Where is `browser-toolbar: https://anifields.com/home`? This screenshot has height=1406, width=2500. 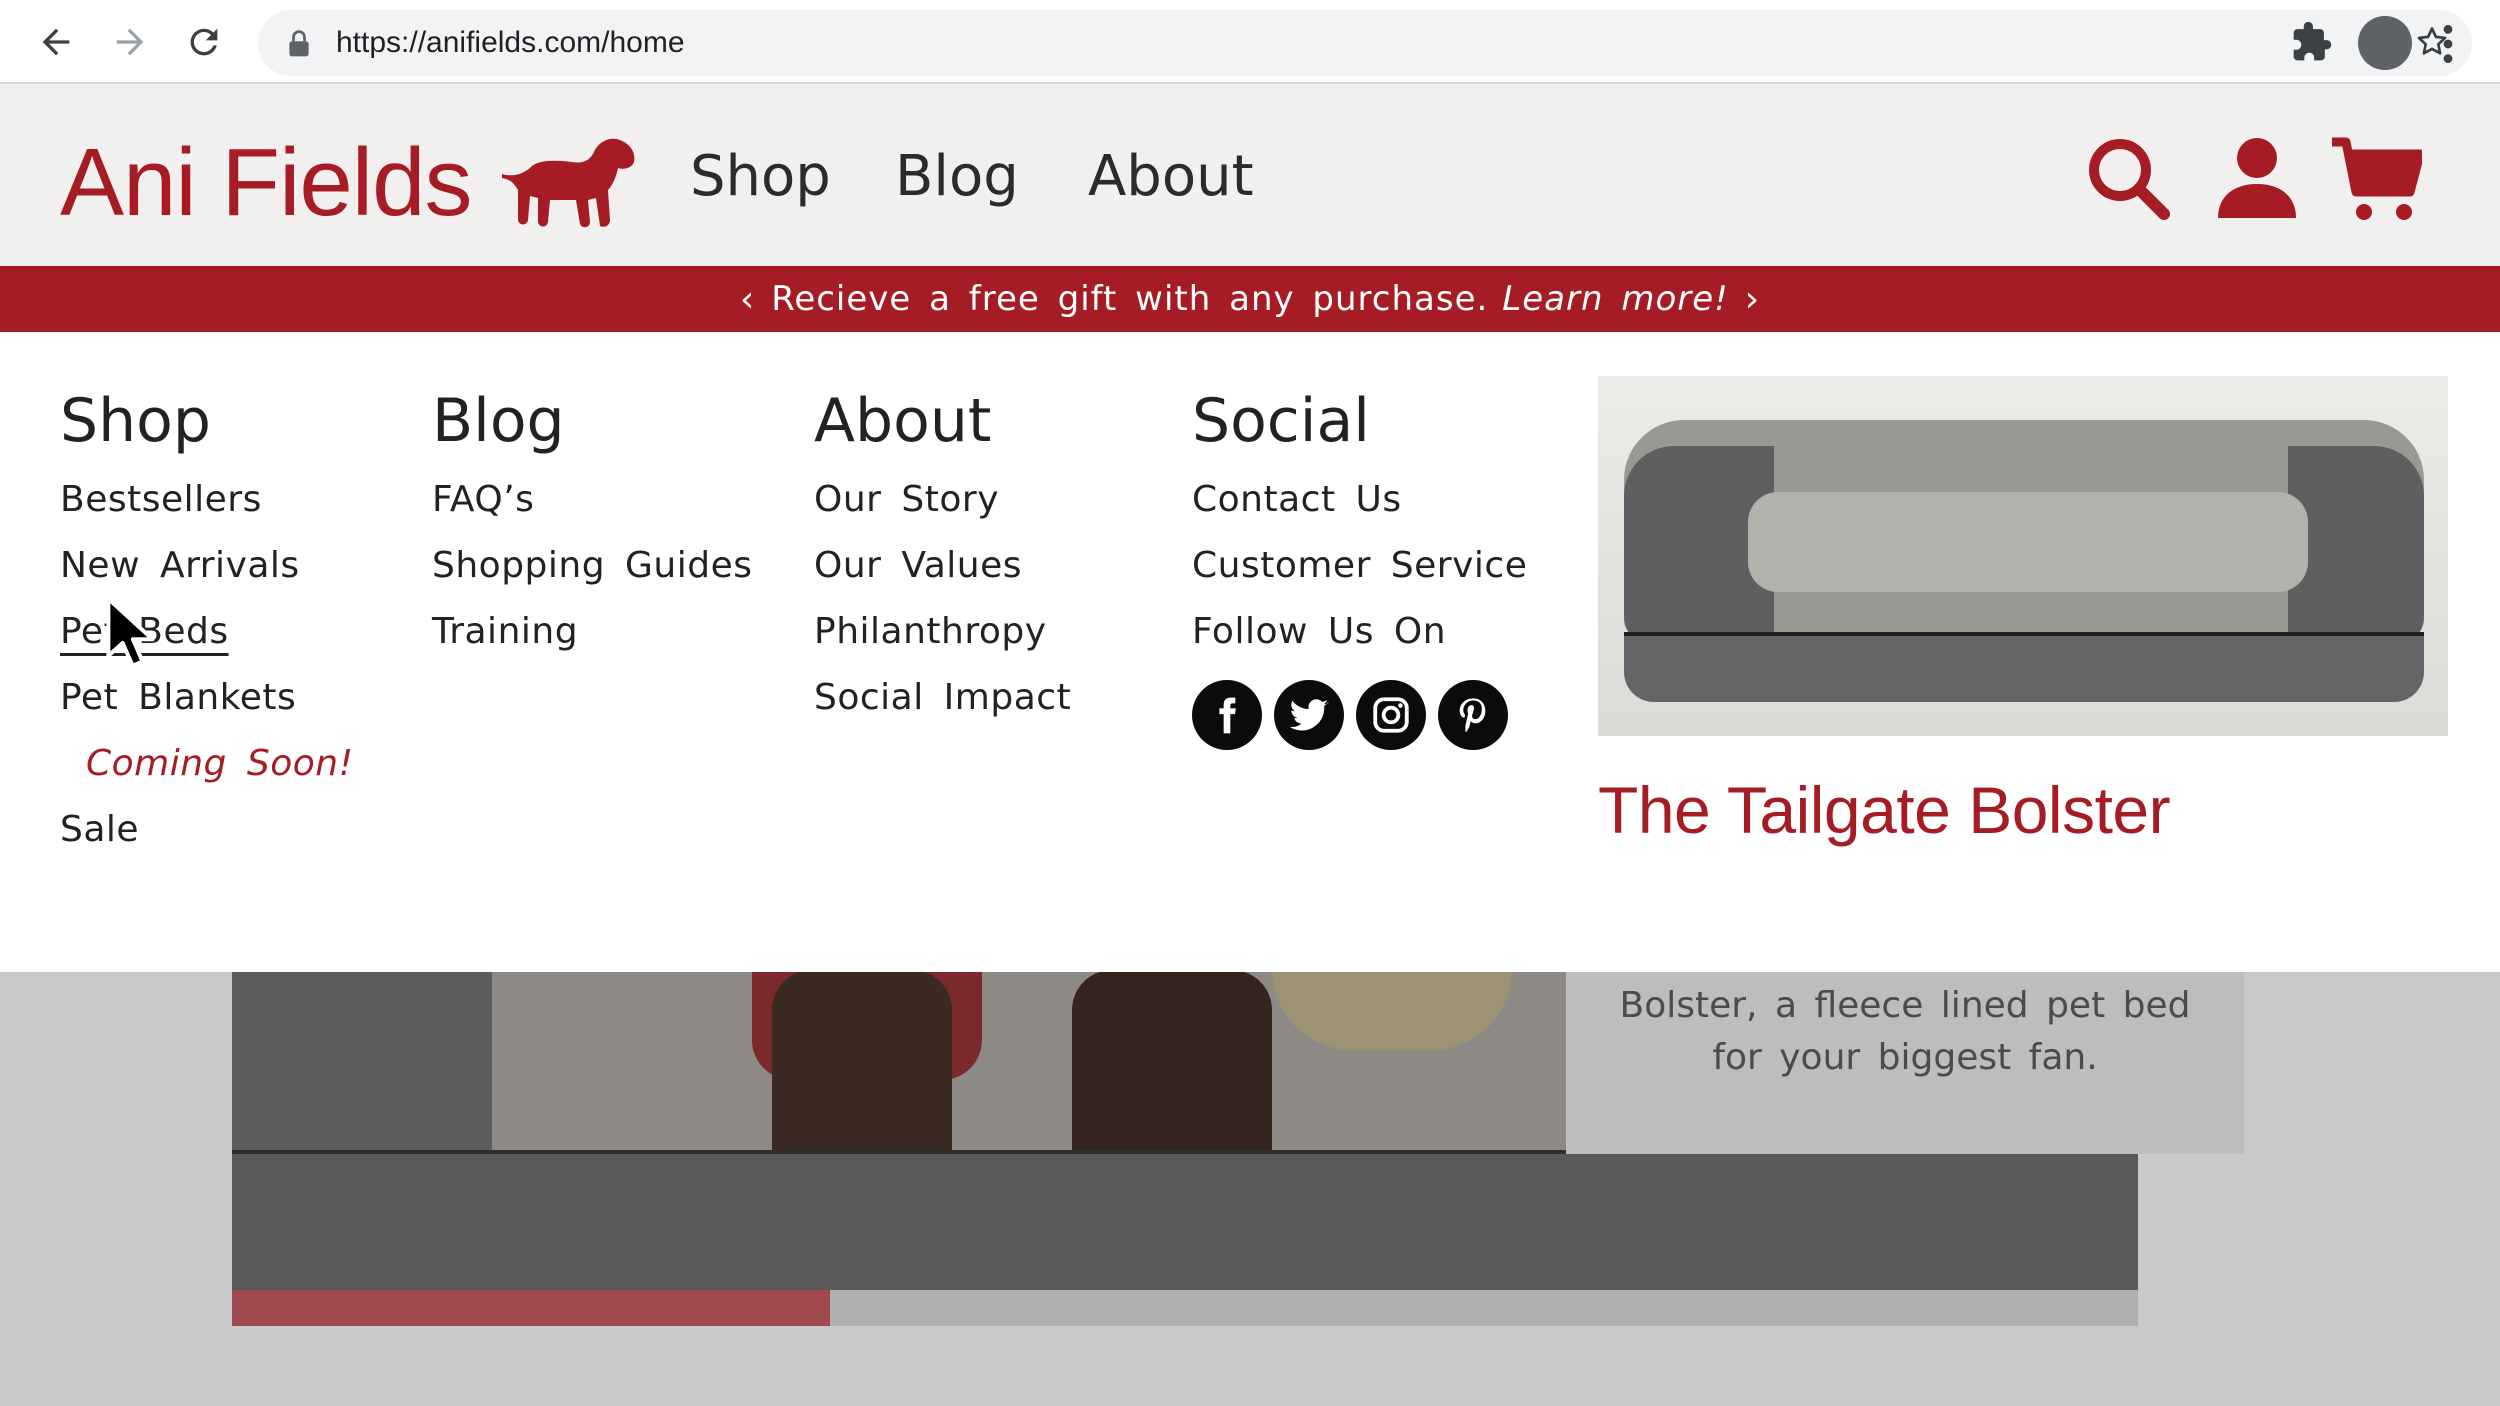 browser-toolbar: https://anifields.com/home is located at coordinates (1250, 42).